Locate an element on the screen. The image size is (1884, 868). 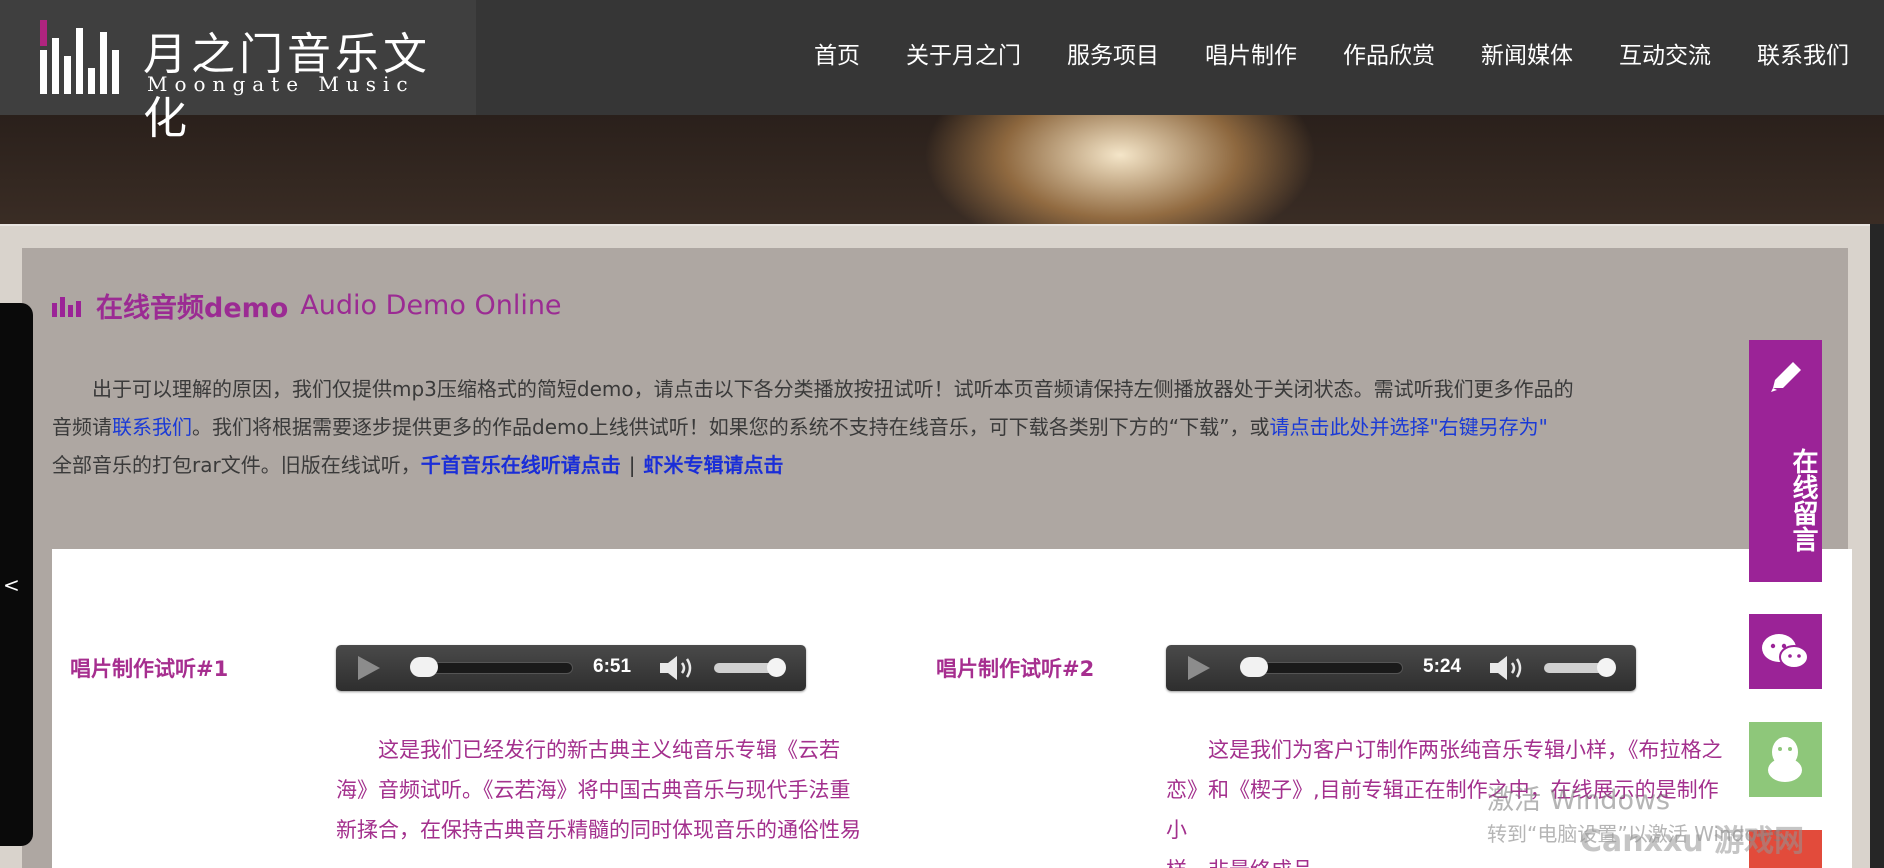
intro-line-2-prefix: 音频请 is located at coordinates (82, 427).